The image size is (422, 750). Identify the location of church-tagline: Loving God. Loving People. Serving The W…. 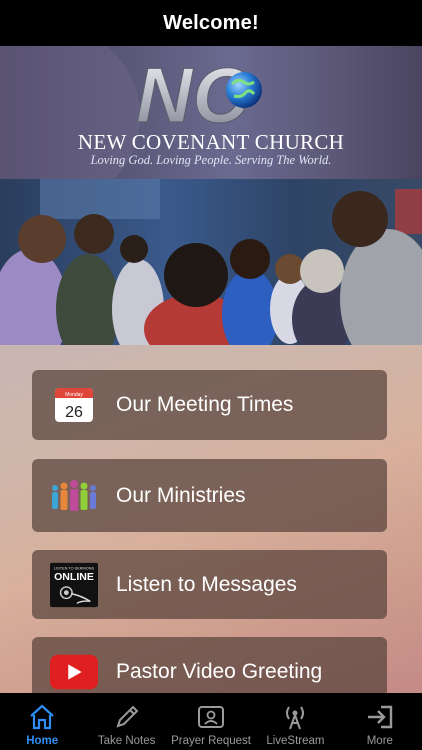
(211, 160).